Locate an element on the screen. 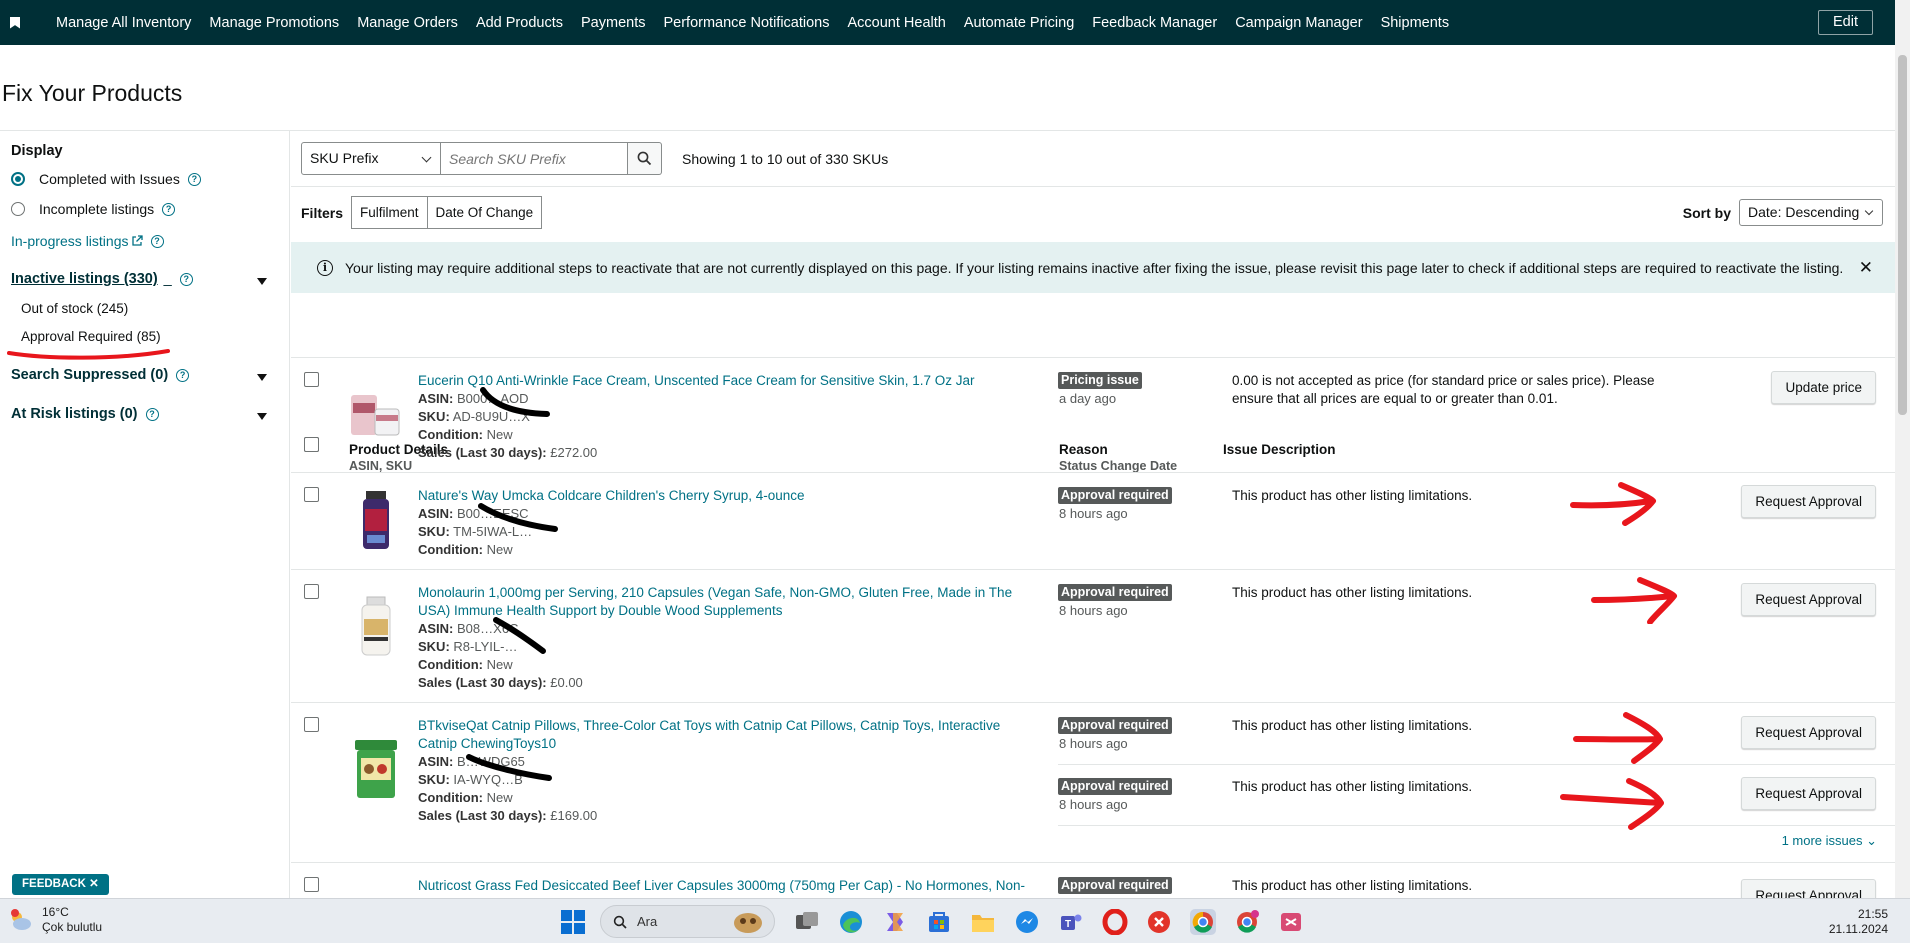 The image size is (1910, 943). out-of-stock-item: Out of stock (245) is located at coordinates (74, 308).